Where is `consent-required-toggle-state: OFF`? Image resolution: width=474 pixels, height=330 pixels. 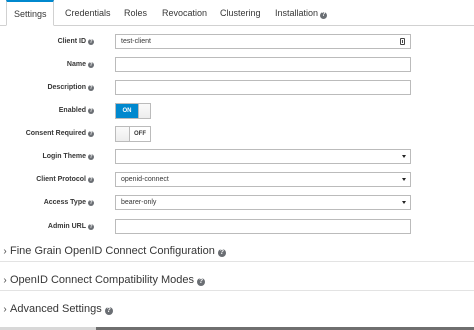 consent-required-toggle-state: OFF is located at coordinates (140, 134).